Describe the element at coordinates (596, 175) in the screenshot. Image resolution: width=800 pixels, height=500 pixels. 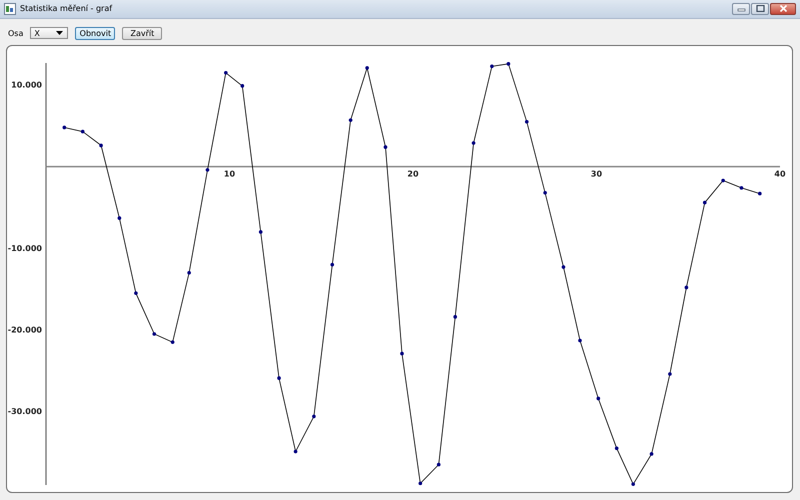
I see `tick-label: 30` at that location.